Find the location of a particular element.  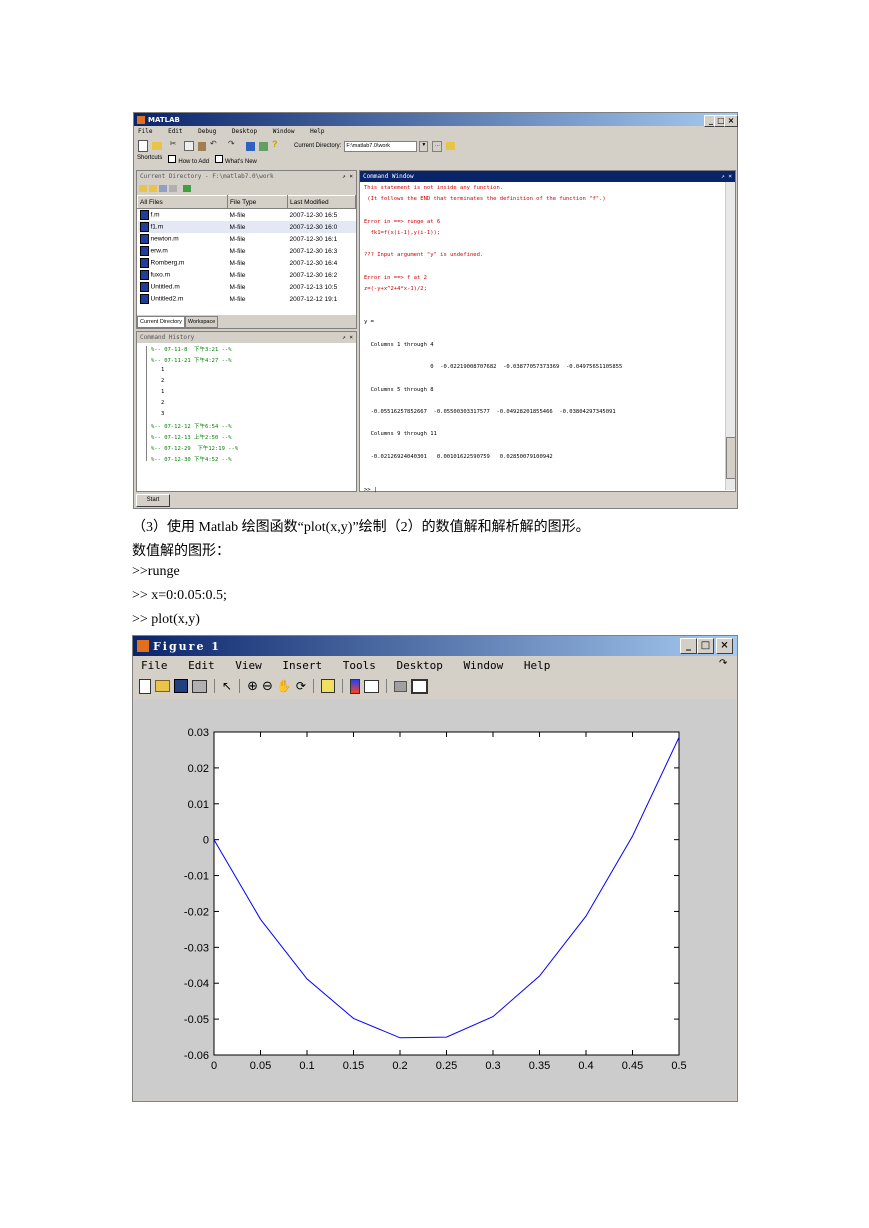

table-row: f1.m M-file 2007-12-30 16:0 is located at coordinates (246, 227).